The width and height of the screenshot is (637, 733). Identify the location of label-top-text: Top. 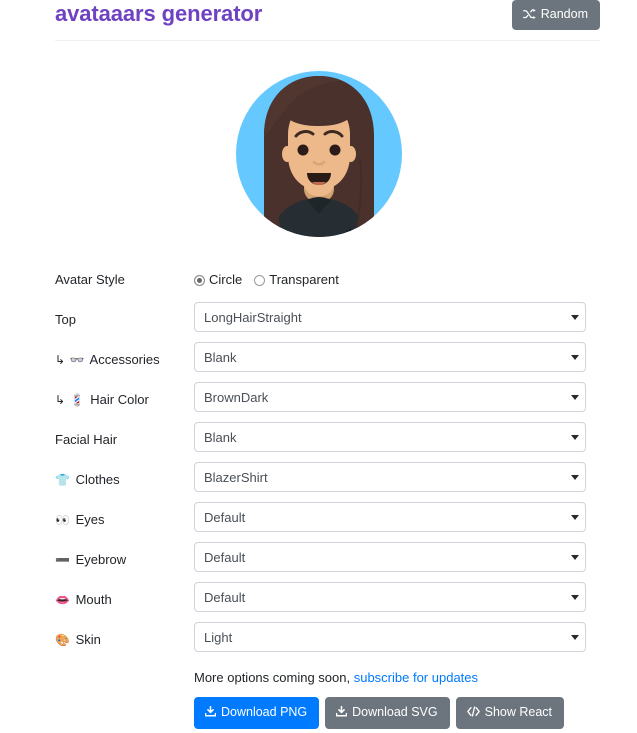
(65, 319).